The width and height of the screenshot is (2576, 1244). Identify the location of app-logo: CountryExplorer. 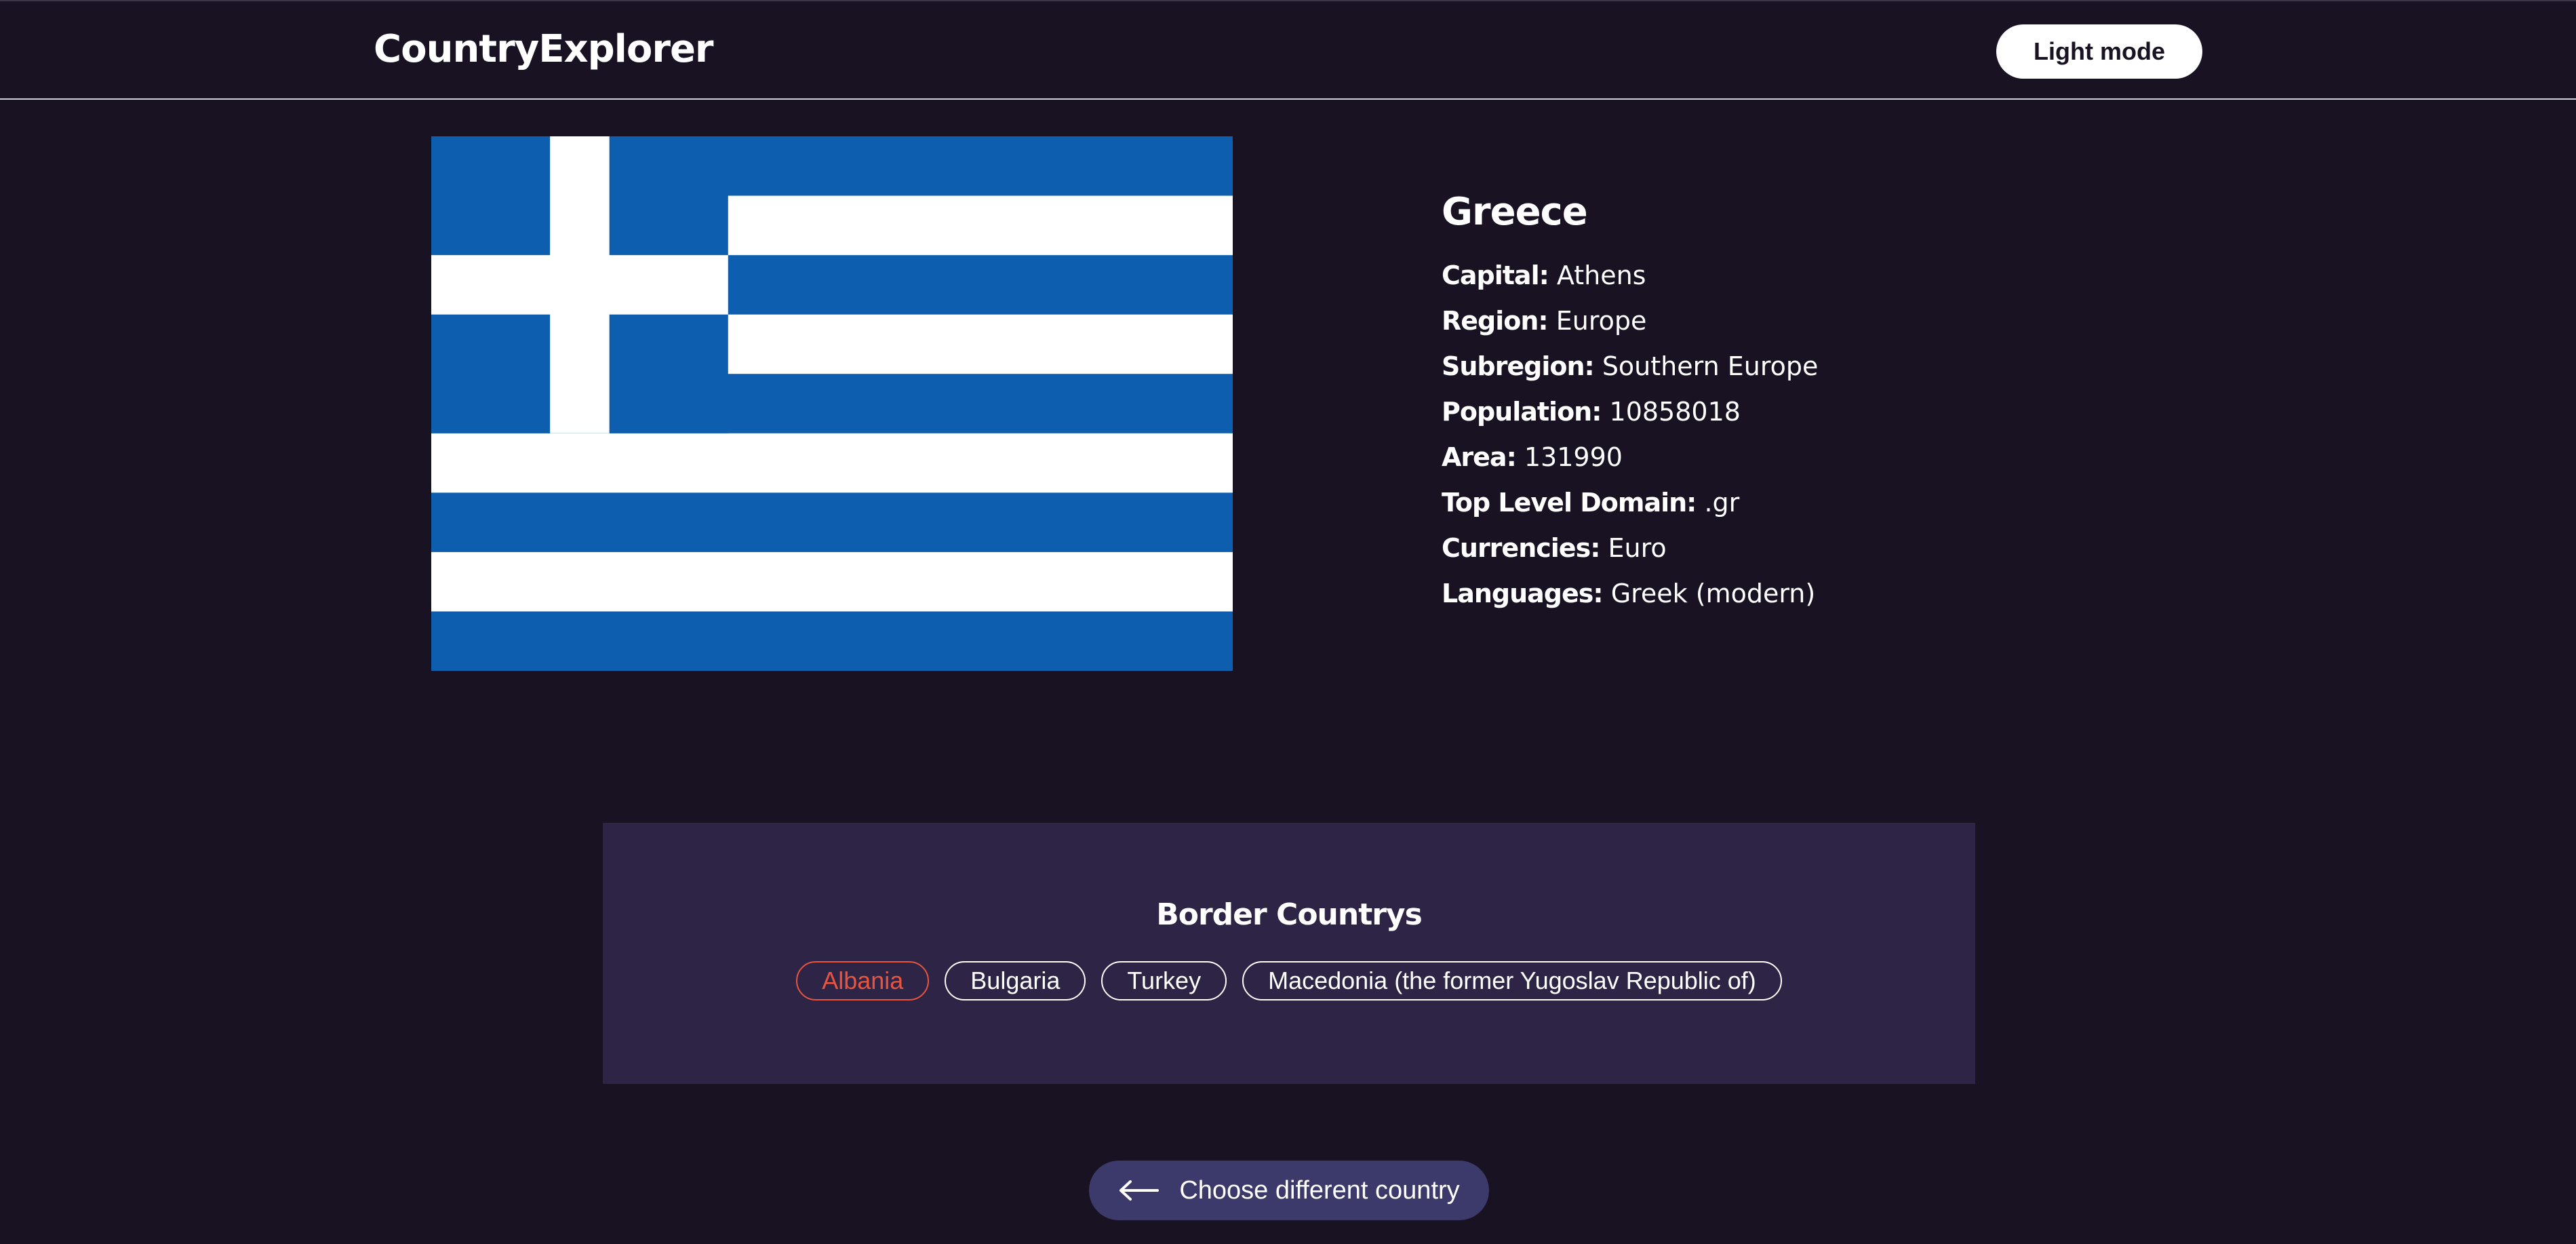
(544, 49).